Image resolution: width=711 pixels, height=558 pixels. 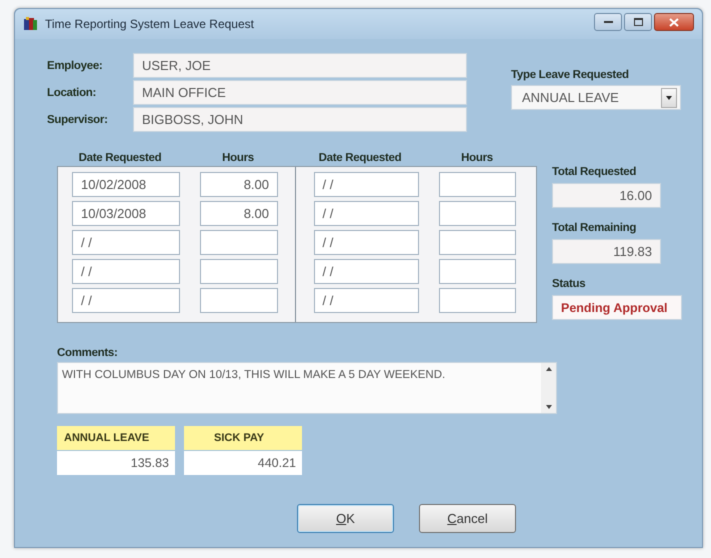 I want to click on status-label: Status, so click(x=569, y=284).